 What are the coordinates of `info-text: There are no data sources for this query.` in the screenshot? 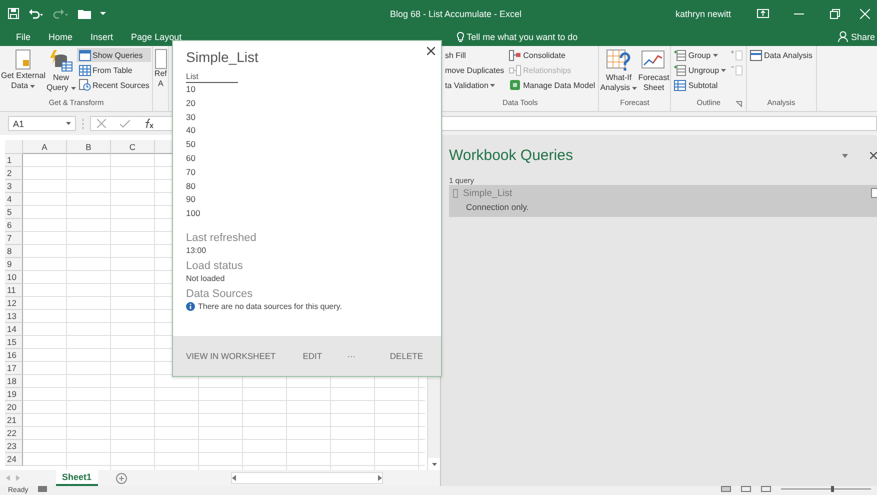 It's located at (270, 306).